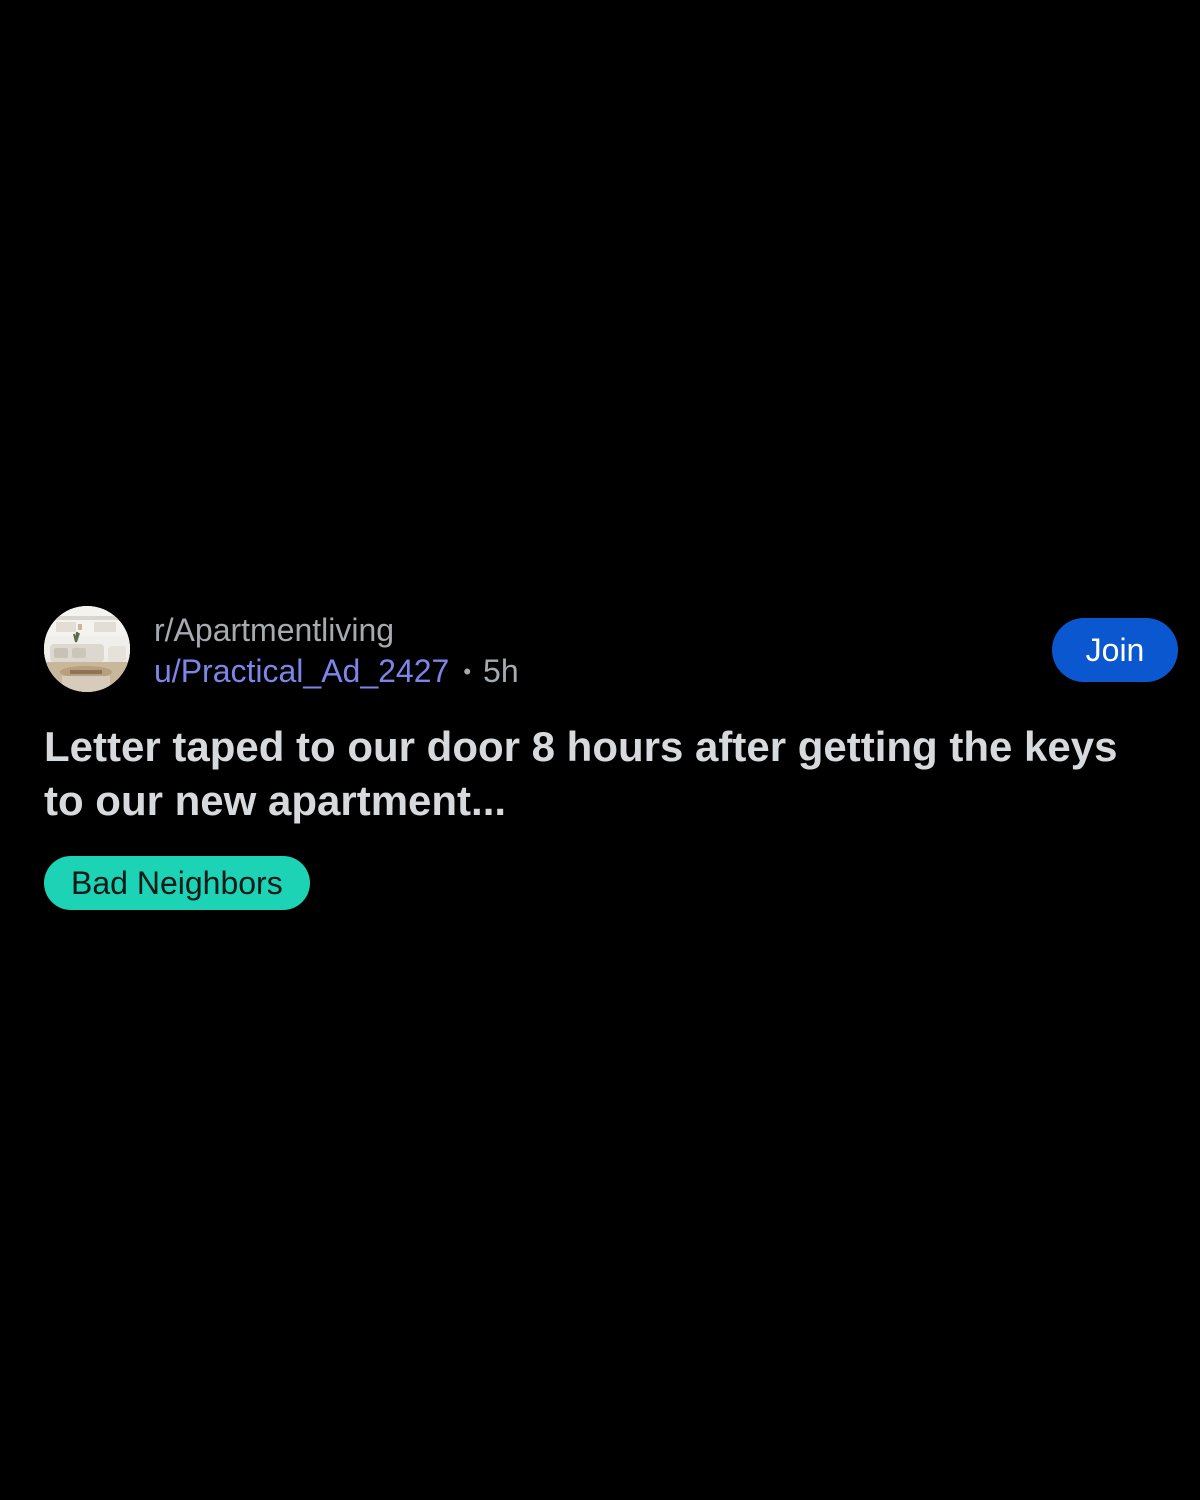  What do you see at coordinates (301, 671) in the screenshot?
I see `author-username: u/Practical_Ad_2427` at bounding box center [301, 671].